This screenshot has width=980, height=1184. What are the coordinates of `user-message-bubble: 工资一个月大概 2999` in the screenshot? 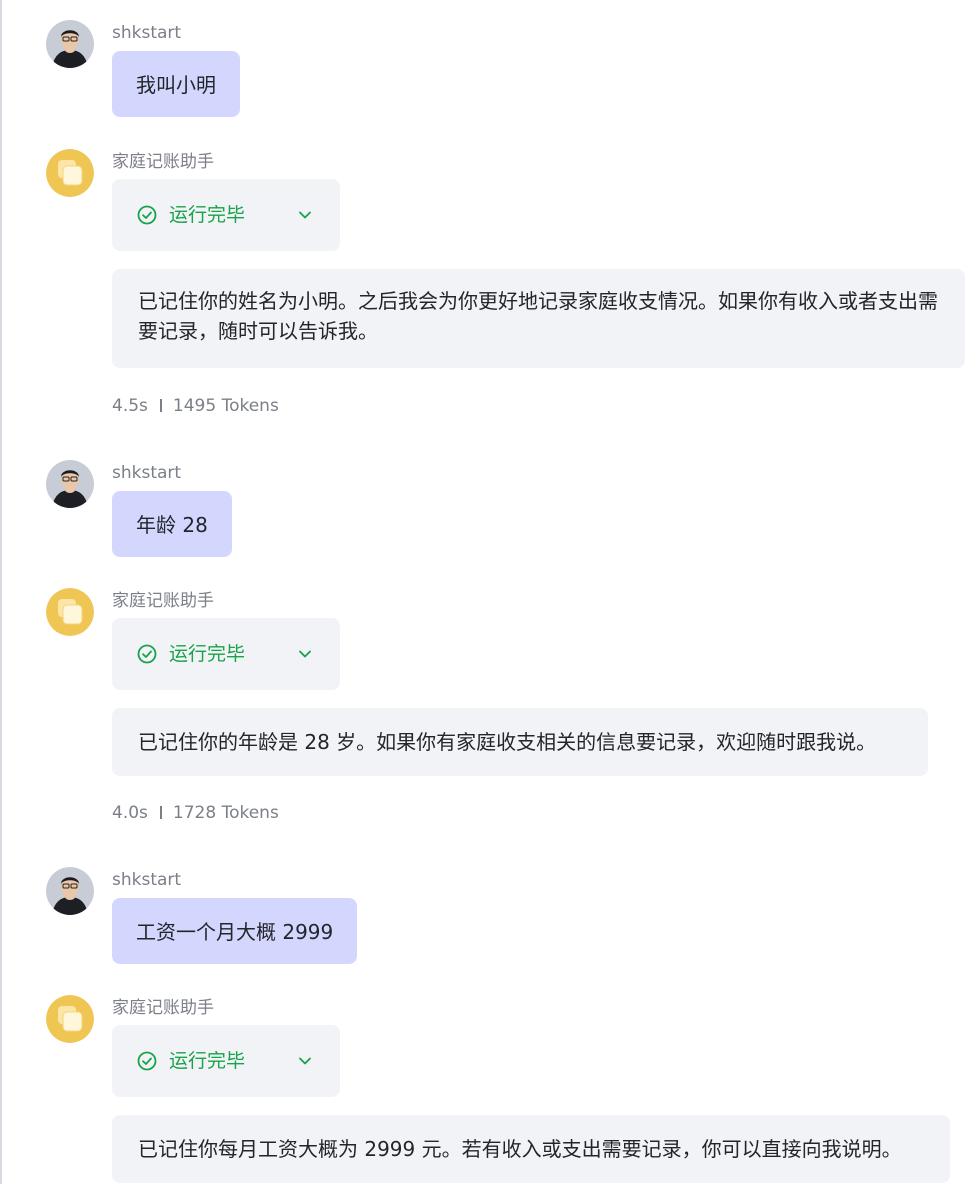 It's located at (235, 931).